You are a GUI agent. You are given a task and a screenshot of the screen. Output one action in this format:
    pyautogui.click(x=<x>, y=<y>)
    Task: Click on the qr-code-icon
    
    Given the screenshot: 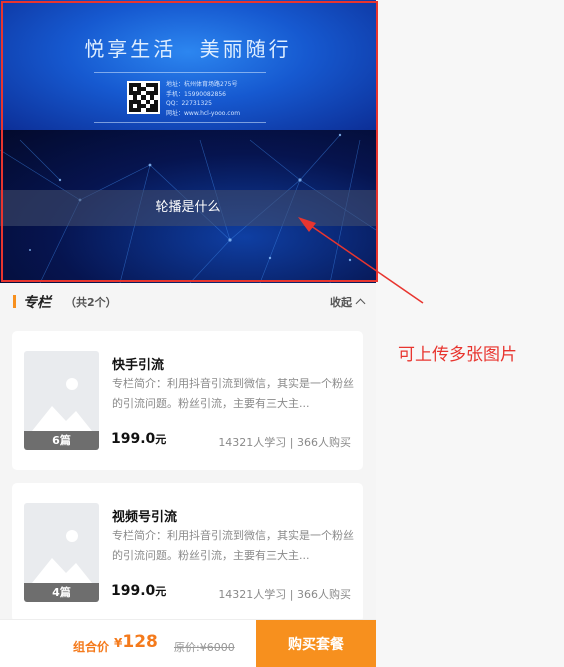 What is the action you would take?
    pyautogui.click(x=143, y=97)
    